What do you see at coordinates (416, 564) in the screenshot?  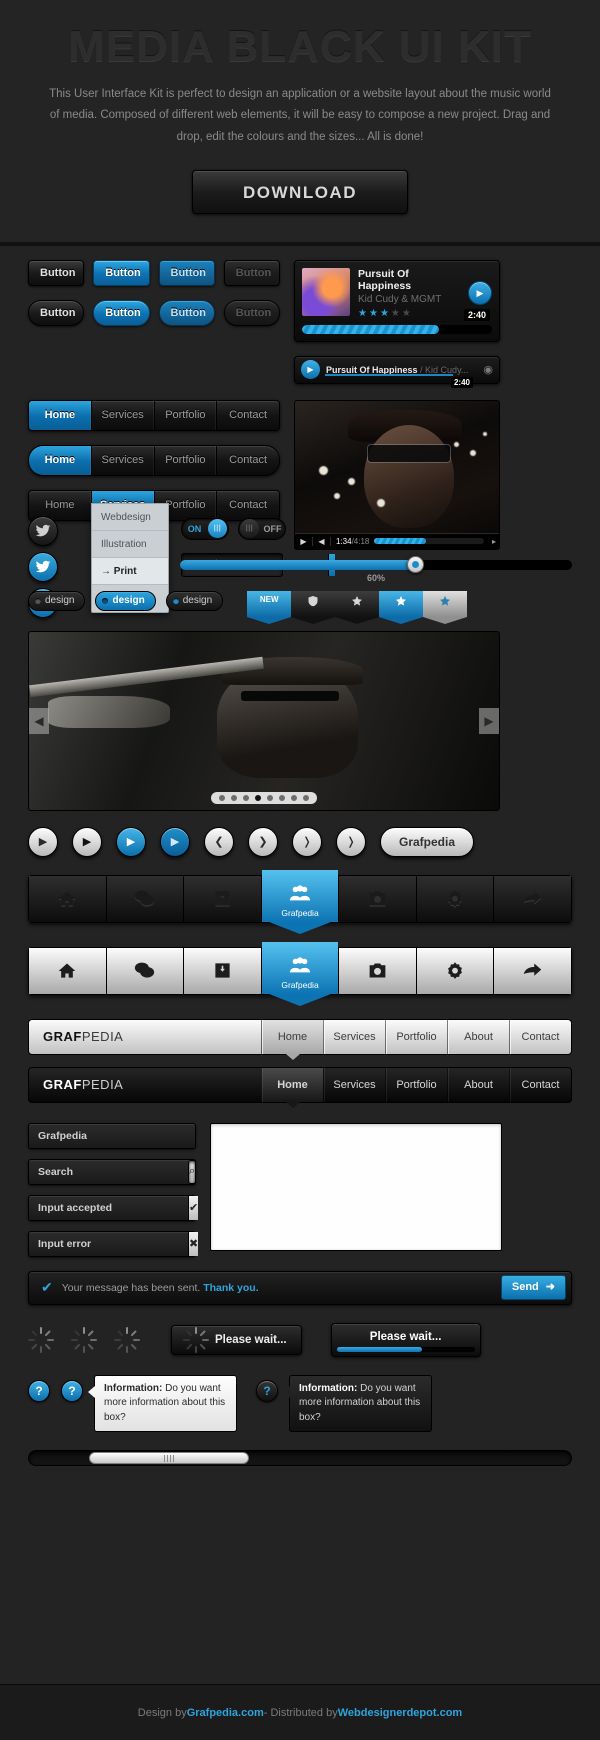 I see `slider-knob` at bounding box center [416, 564].